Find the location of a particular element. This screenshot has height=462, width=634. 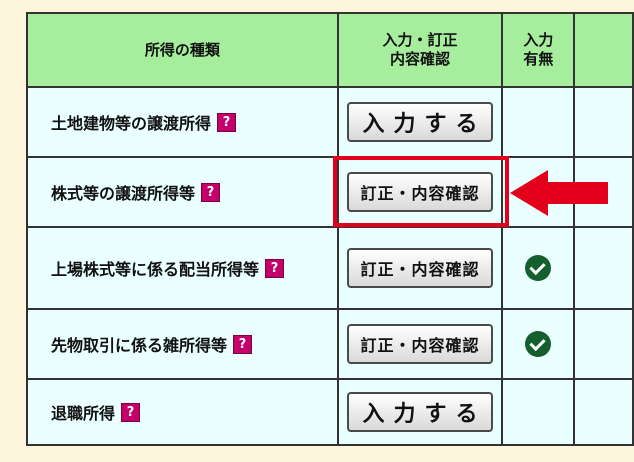

header-income-type: 所得の種類 is located at coordinates (182, 50).